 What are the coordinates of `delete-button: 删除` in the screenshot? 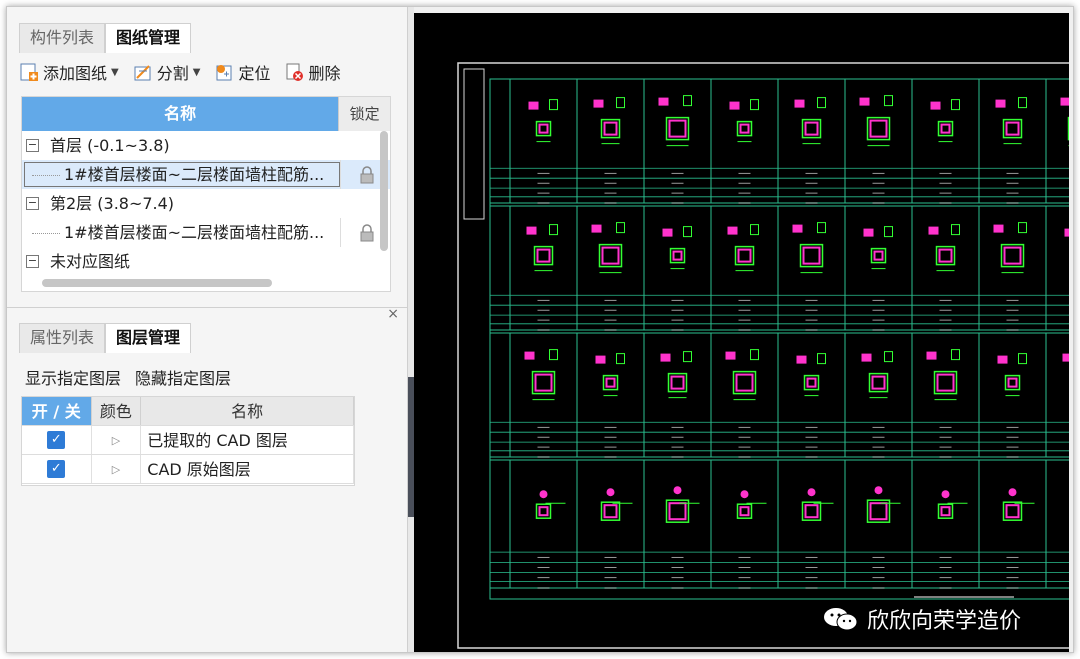 It's located at (312, 72).